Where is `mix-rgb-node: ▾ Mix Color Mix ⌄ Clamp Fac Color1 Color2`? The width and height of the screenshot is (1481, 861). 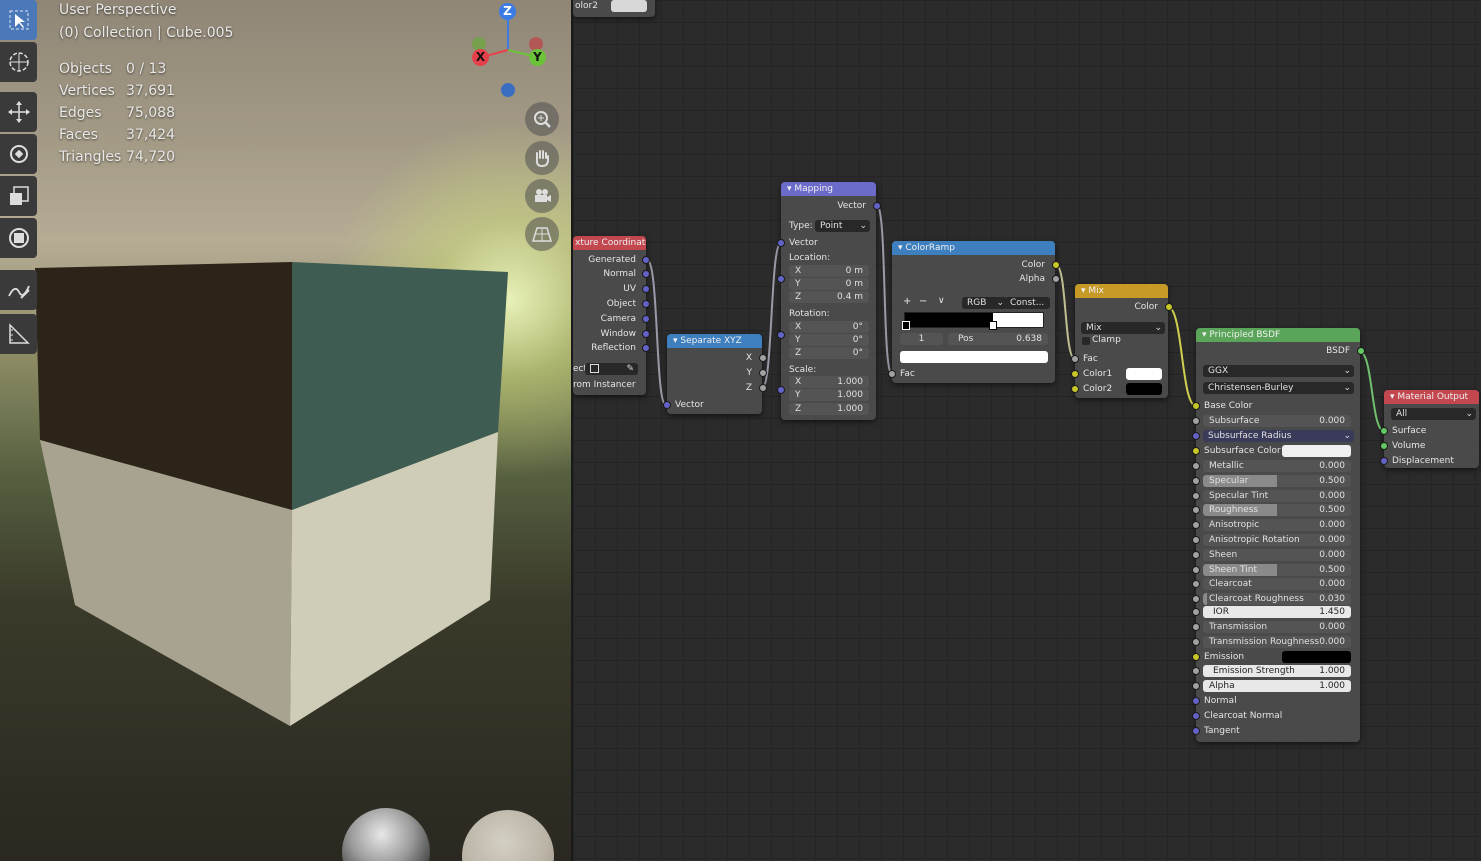 mix-rgb-node: ▾ Mix Color Mix ⌄ Clamp Fac Color1 Color2 is located at coordinates (1122, 341).